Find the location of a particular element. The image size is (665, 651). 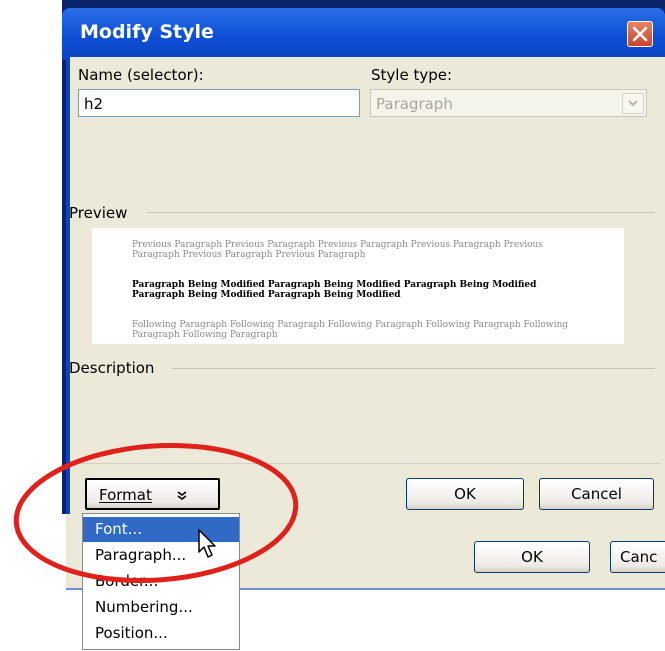

dialog-title: Modify Style is located at coordinates (147, 32).